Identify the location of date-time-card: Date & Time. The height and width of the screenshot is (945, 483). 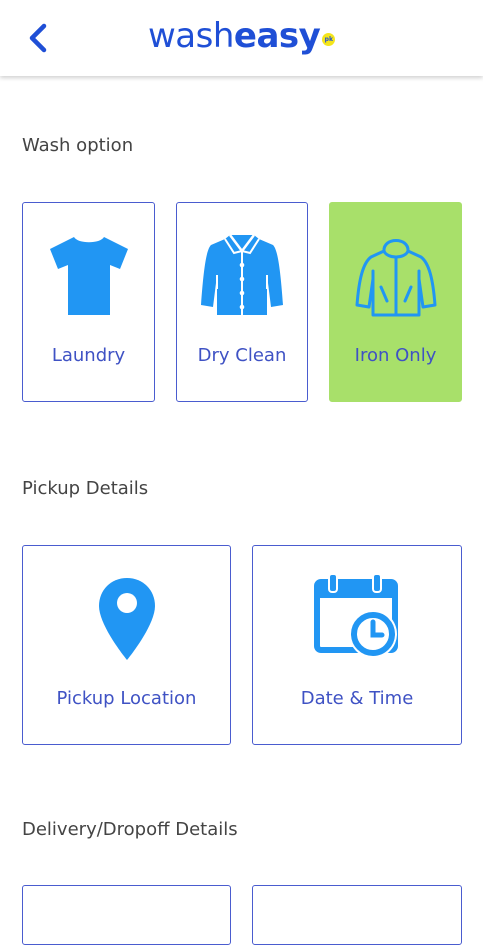
(357, 645).